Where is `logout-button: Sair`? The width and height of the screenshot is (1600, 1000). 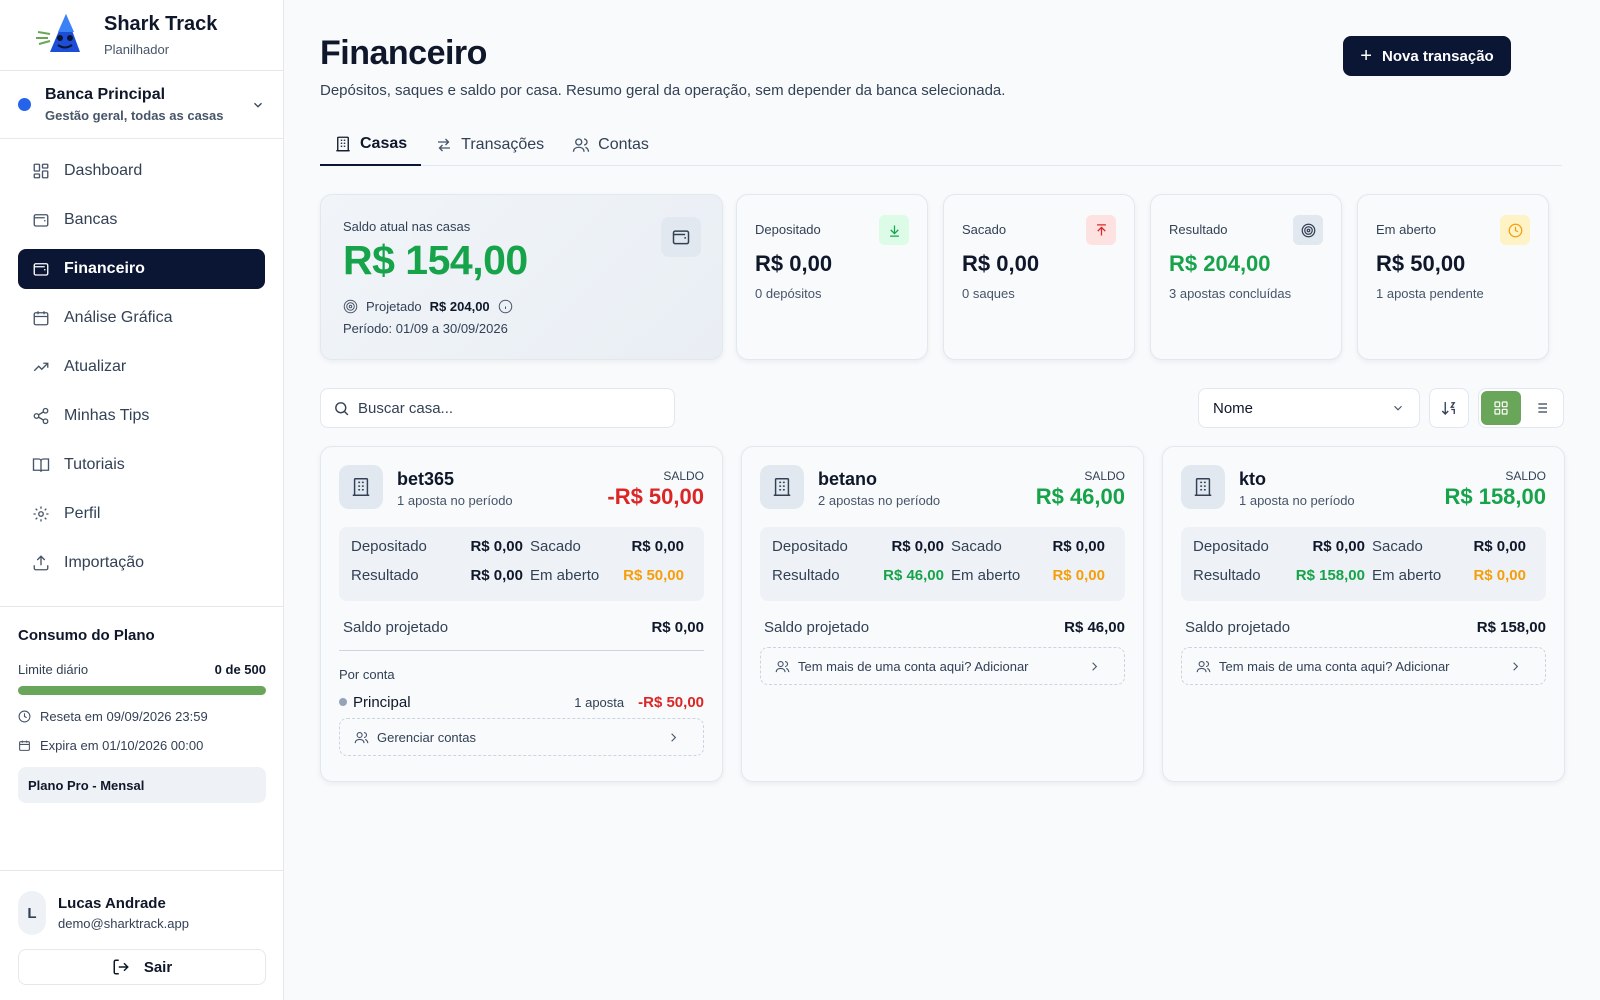
logout-button: Sair is located at coordinates (142, 967).